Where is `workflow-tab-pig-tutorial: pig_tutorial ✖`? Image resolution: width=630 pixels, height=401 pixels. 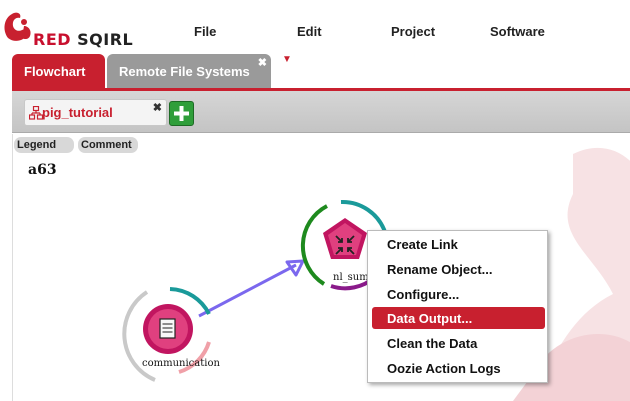
workflow-tab-pig-tutorial: pig_tutorial ✖ is located at coordinates (95, 112).